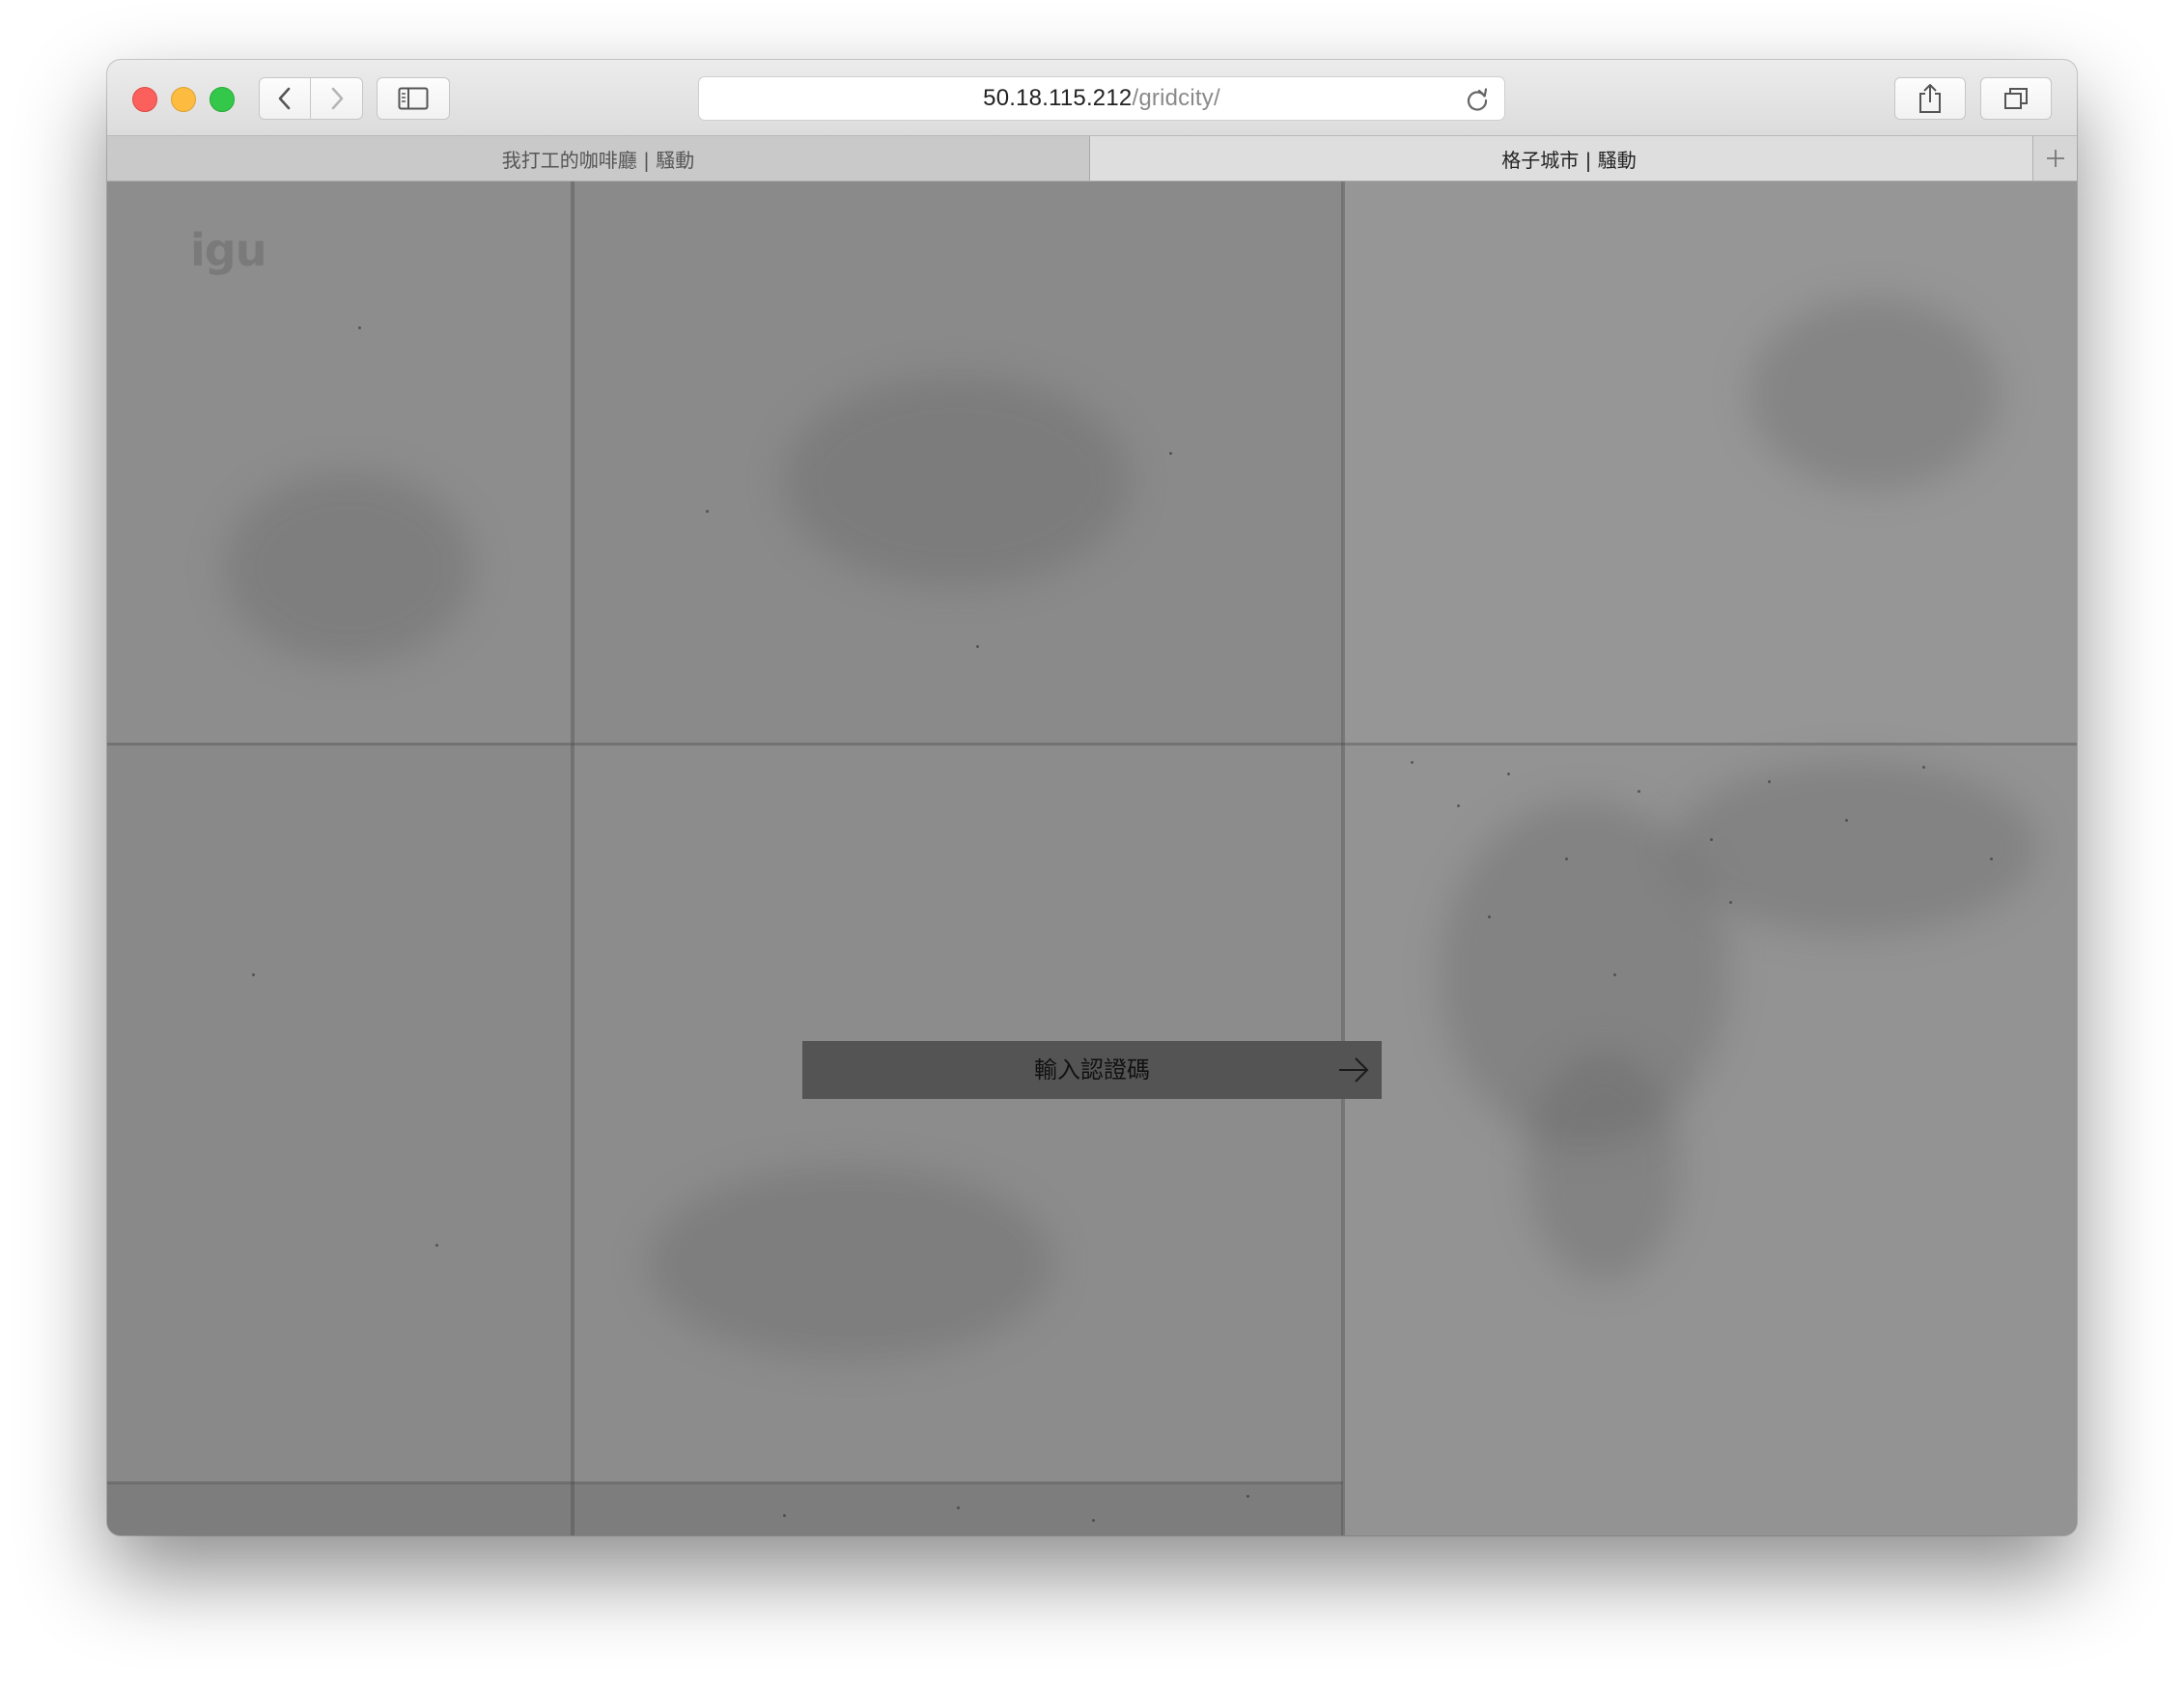 The height and width of the screenshot is (1688, 2184). I want to click on browser-toolbar: 50.18.115.212/gridcity/, so click(1092, 98).